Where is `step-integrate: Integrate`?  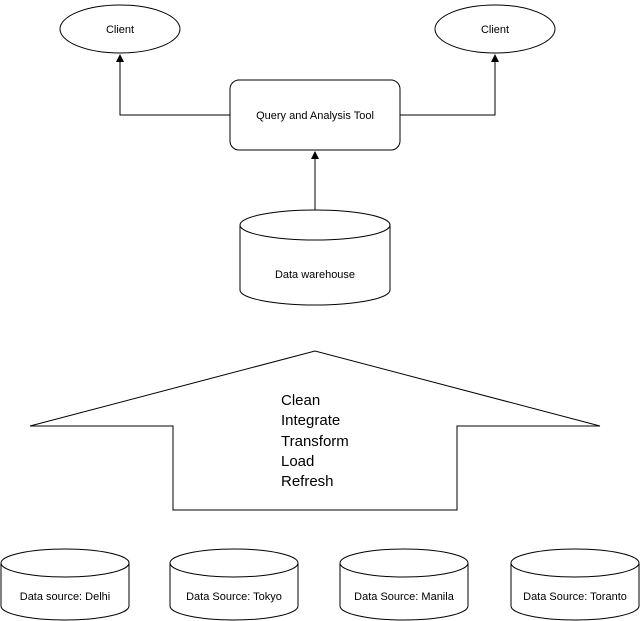 step-integrate: Integrate is located at coordinates (310, 420).